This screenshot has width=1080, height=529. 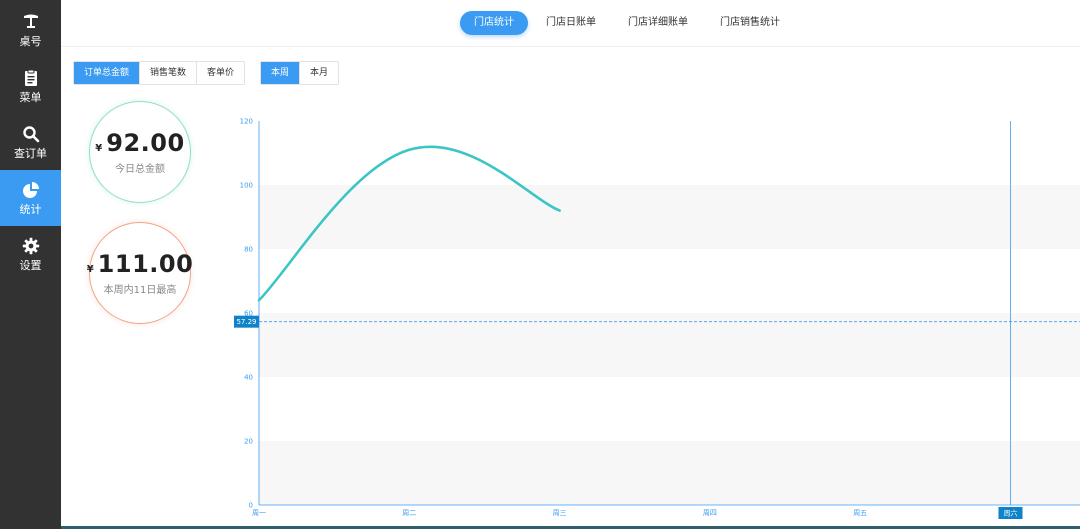 I want to click on y-tick-label: 80, so click(x=248, y=250).